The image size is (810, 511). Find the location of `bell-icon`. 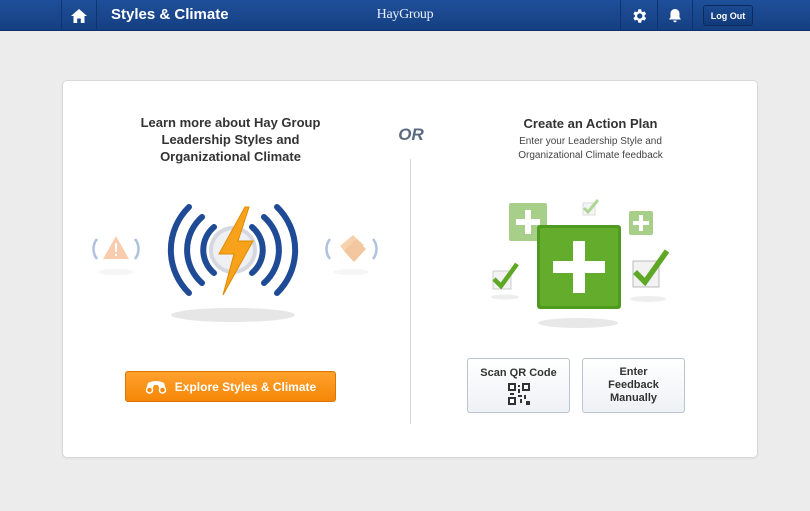

bell-icon is located at coordinates (675, 15).